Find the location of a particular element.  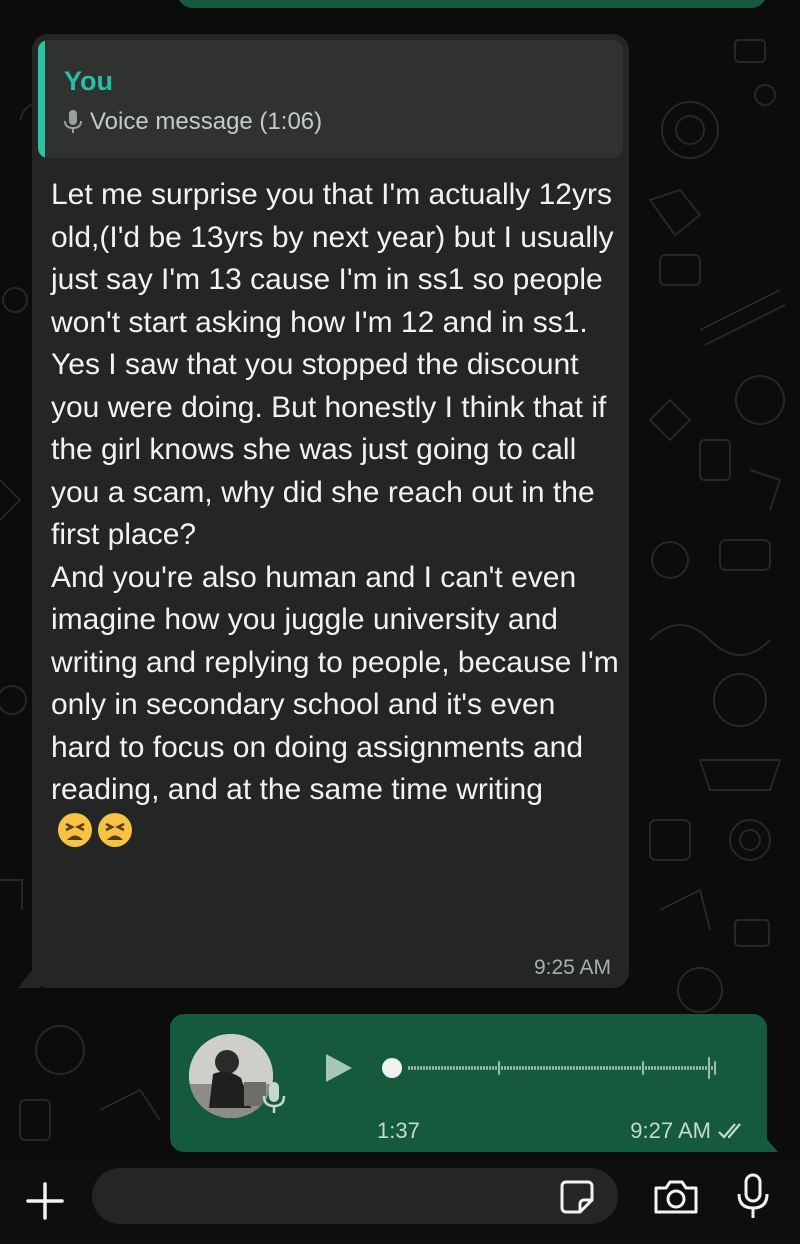

incoming-timestamp: 9:25 AM is located at coordinates (572, 967).